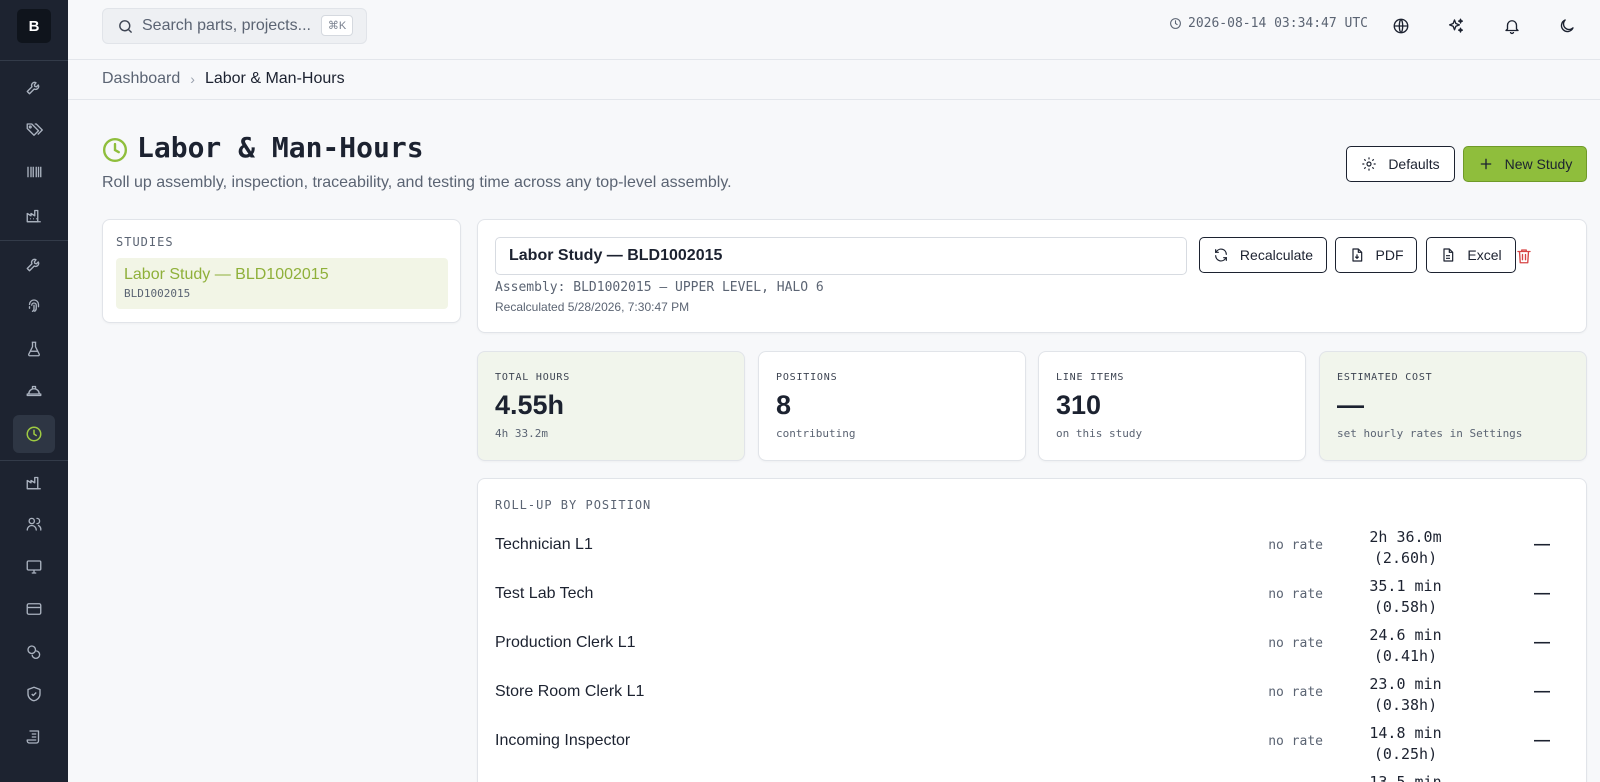  What do you see at coordinates (1099, 433) in the screenshot?
I see `stat-sub: on this study` at bounding box center [1099, 433].